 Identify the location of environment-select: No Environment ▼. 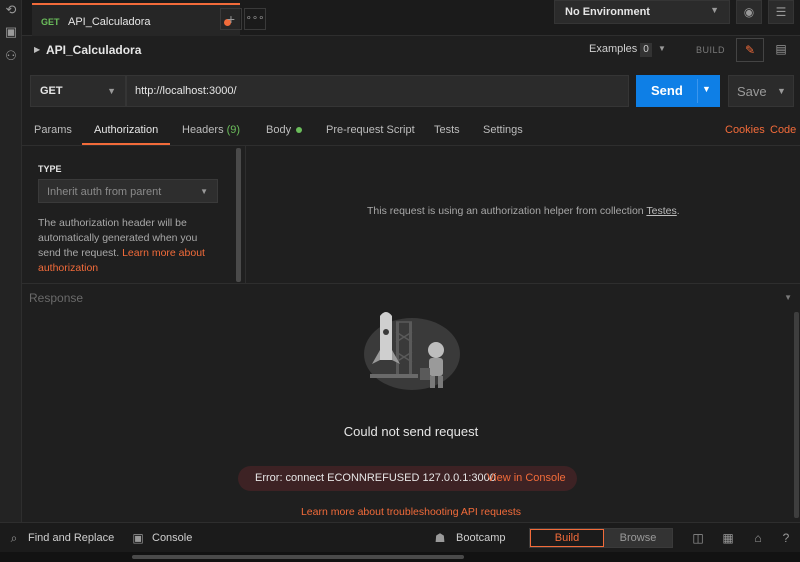
(642, 12).